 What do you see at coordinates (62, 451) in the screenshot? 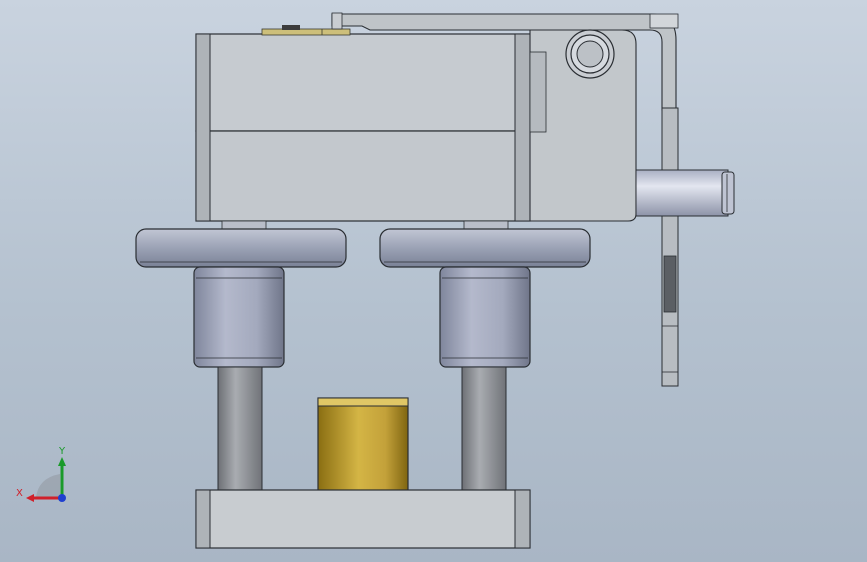
I see `triad-y-label: Y` at bounding box center [62, 451].